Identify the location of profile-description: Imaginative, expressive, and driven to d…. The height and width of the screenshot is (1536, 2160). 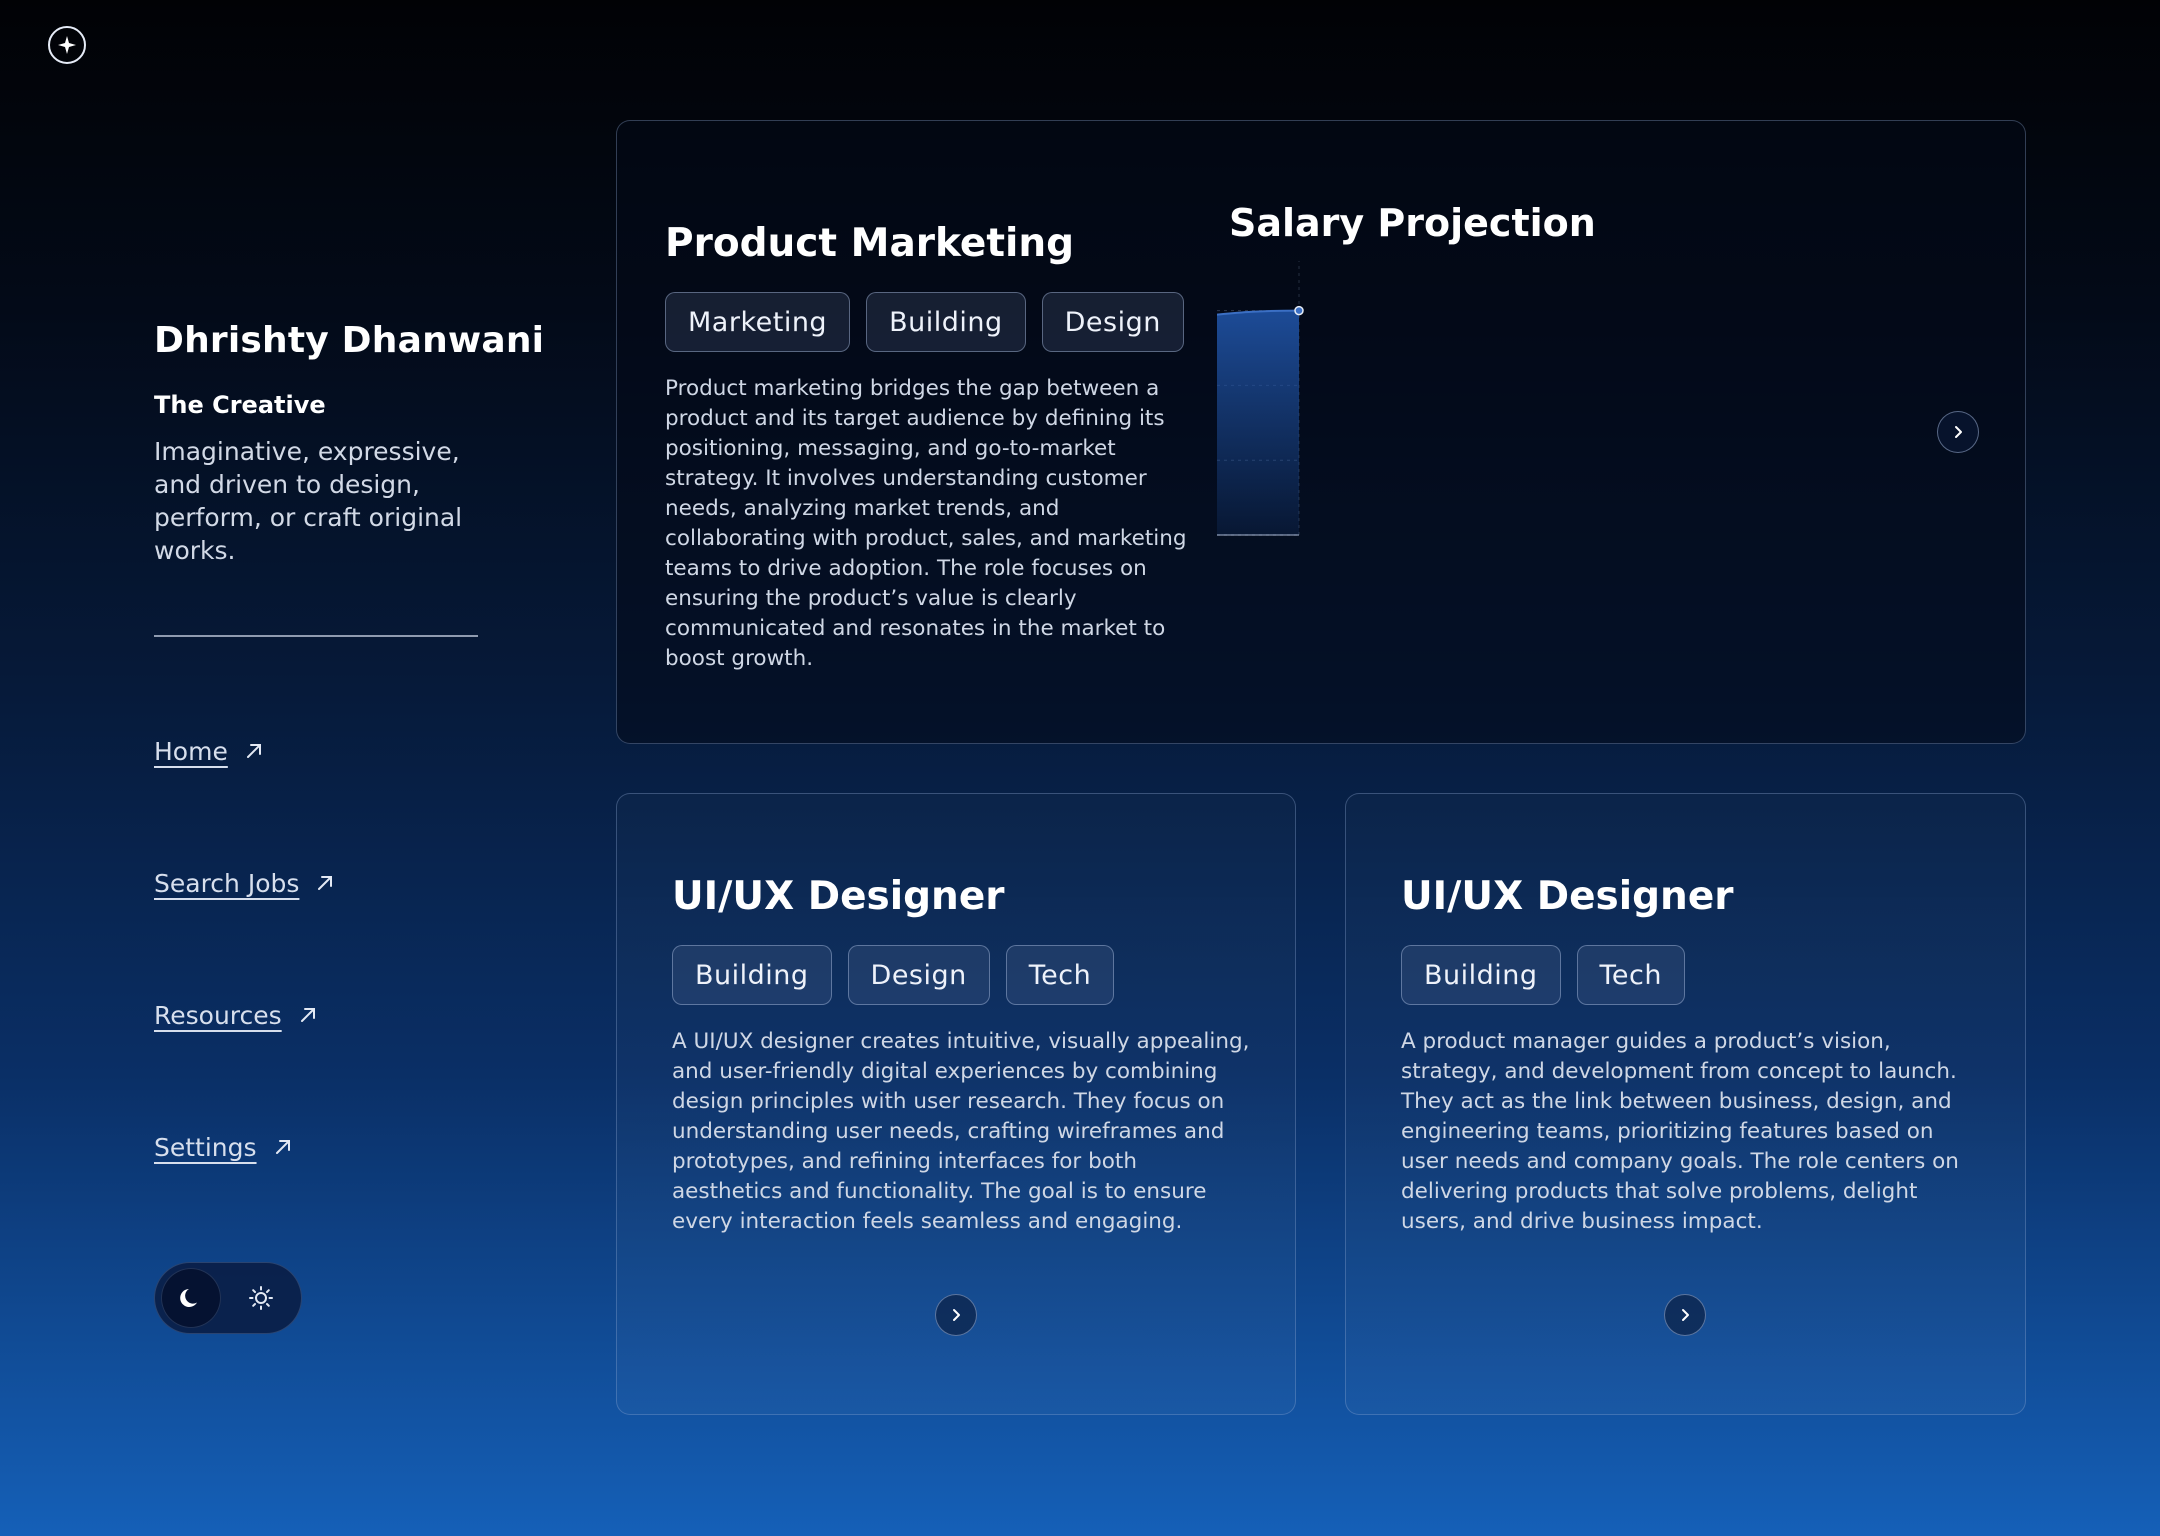
(308, 501).